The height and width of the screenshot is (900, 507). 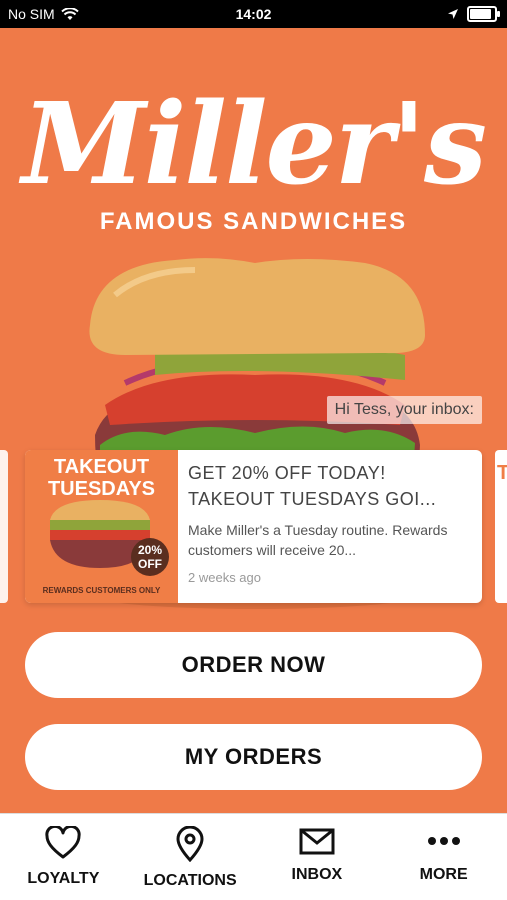 What do you see at coordinates (101, 590) in the screenshot?
I see `promo-footer: REWARDS CUSTOMERS ONLY` at bounding box center [101, 590].